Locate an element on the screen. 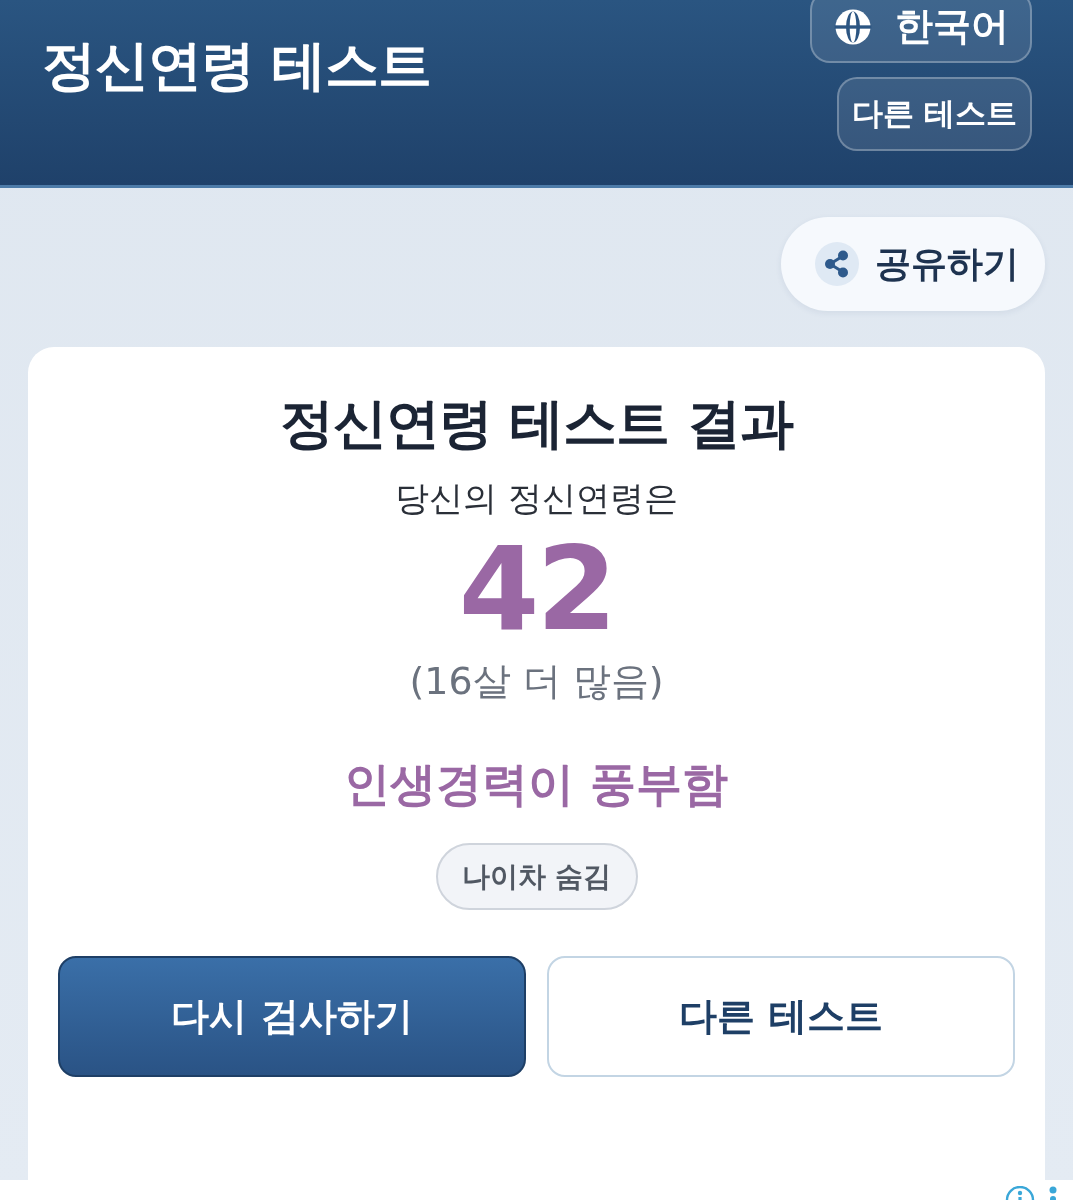  language-button: 한국어 is located at coordinates (921, 31).